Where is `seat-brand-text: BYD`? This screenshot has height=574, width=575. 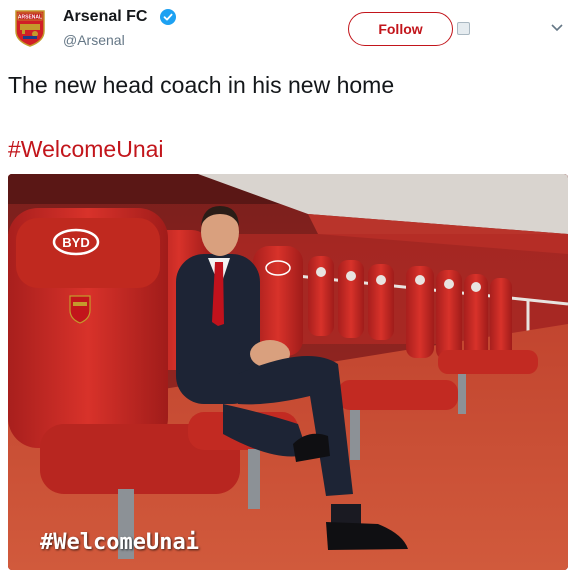
seat-brand-text: BYD is located at coordinates (75, 242).